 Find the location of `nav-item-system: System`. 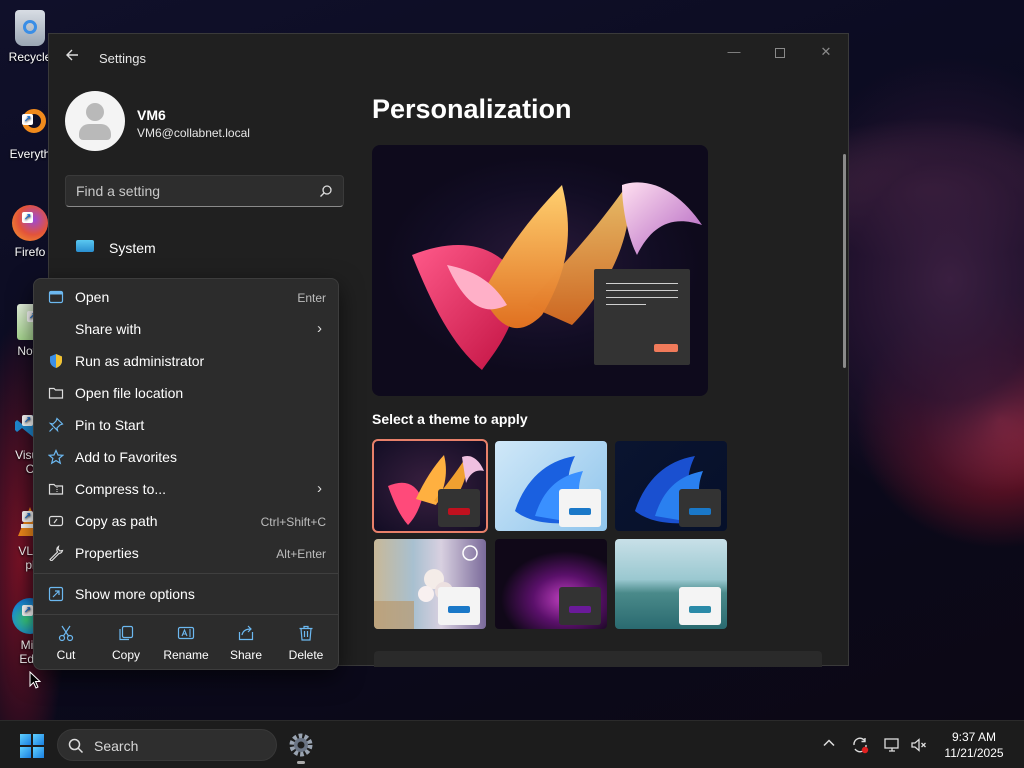

nav-item-system: System is located at coordinates (204, 248).